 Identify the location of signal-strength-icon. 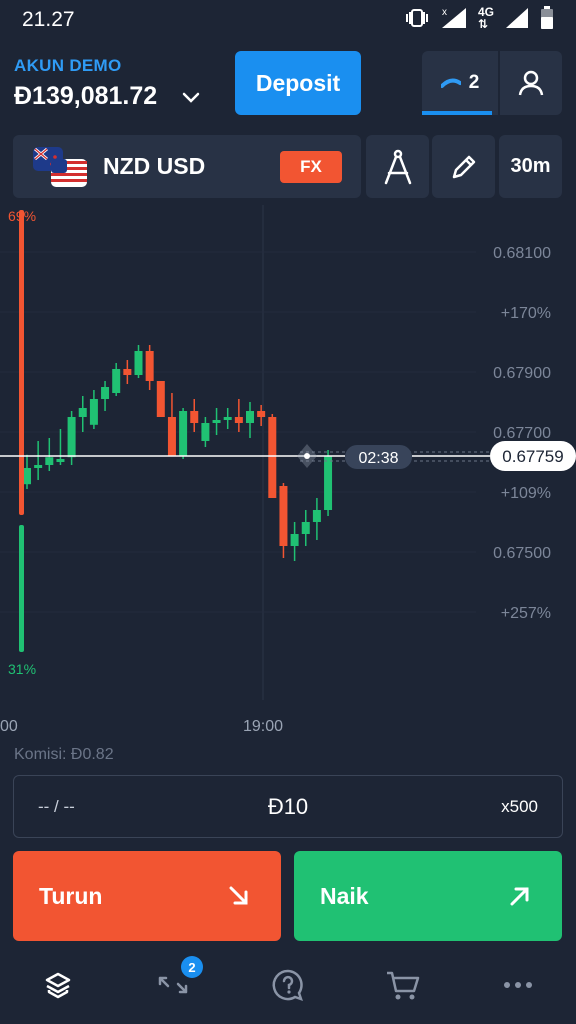
(517, 18).